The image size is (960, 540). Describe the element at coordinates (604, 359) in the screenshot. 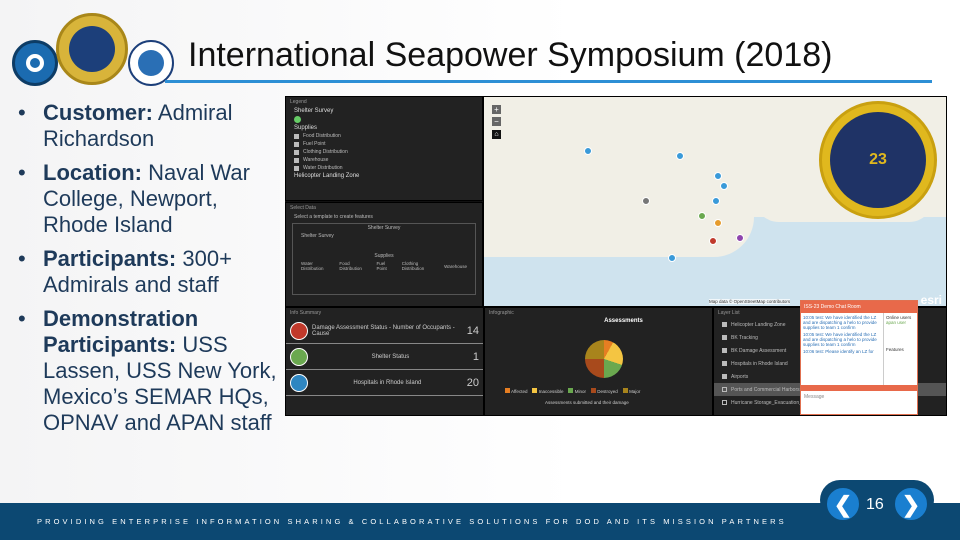

I see `pie-chart` at that location.